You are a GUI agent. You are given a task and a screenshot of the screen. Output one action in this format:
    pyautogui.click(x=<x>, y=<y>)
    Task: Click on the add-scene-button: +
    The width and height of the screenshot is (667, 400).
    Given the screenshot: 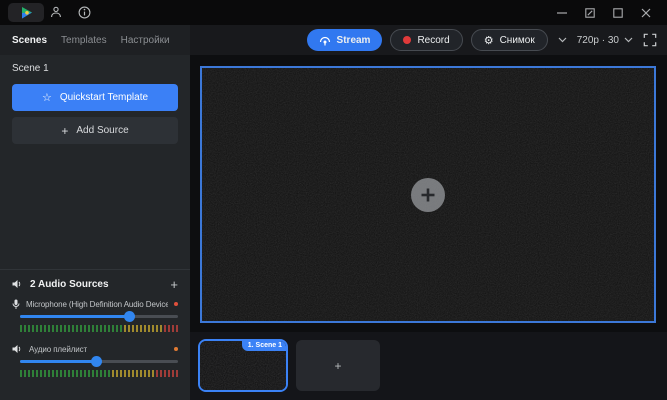 What is the action you would take?
    pyautogui.click(x=338, y=365)
    